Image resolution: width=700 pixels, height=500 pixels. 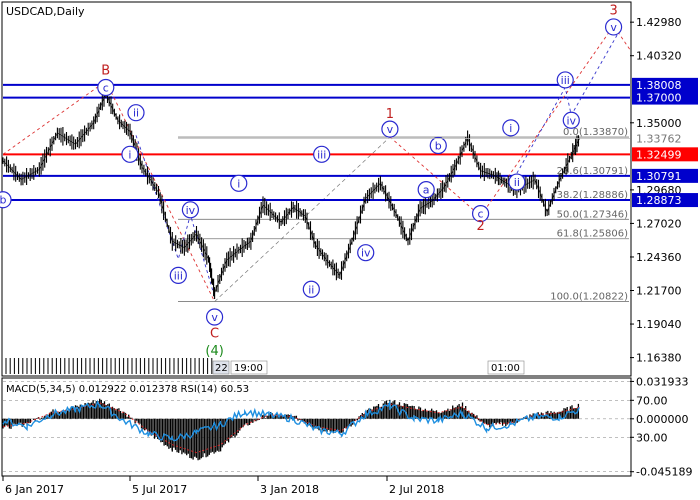 I want to click on wave-label-1: c, so click(x=106, y=87).